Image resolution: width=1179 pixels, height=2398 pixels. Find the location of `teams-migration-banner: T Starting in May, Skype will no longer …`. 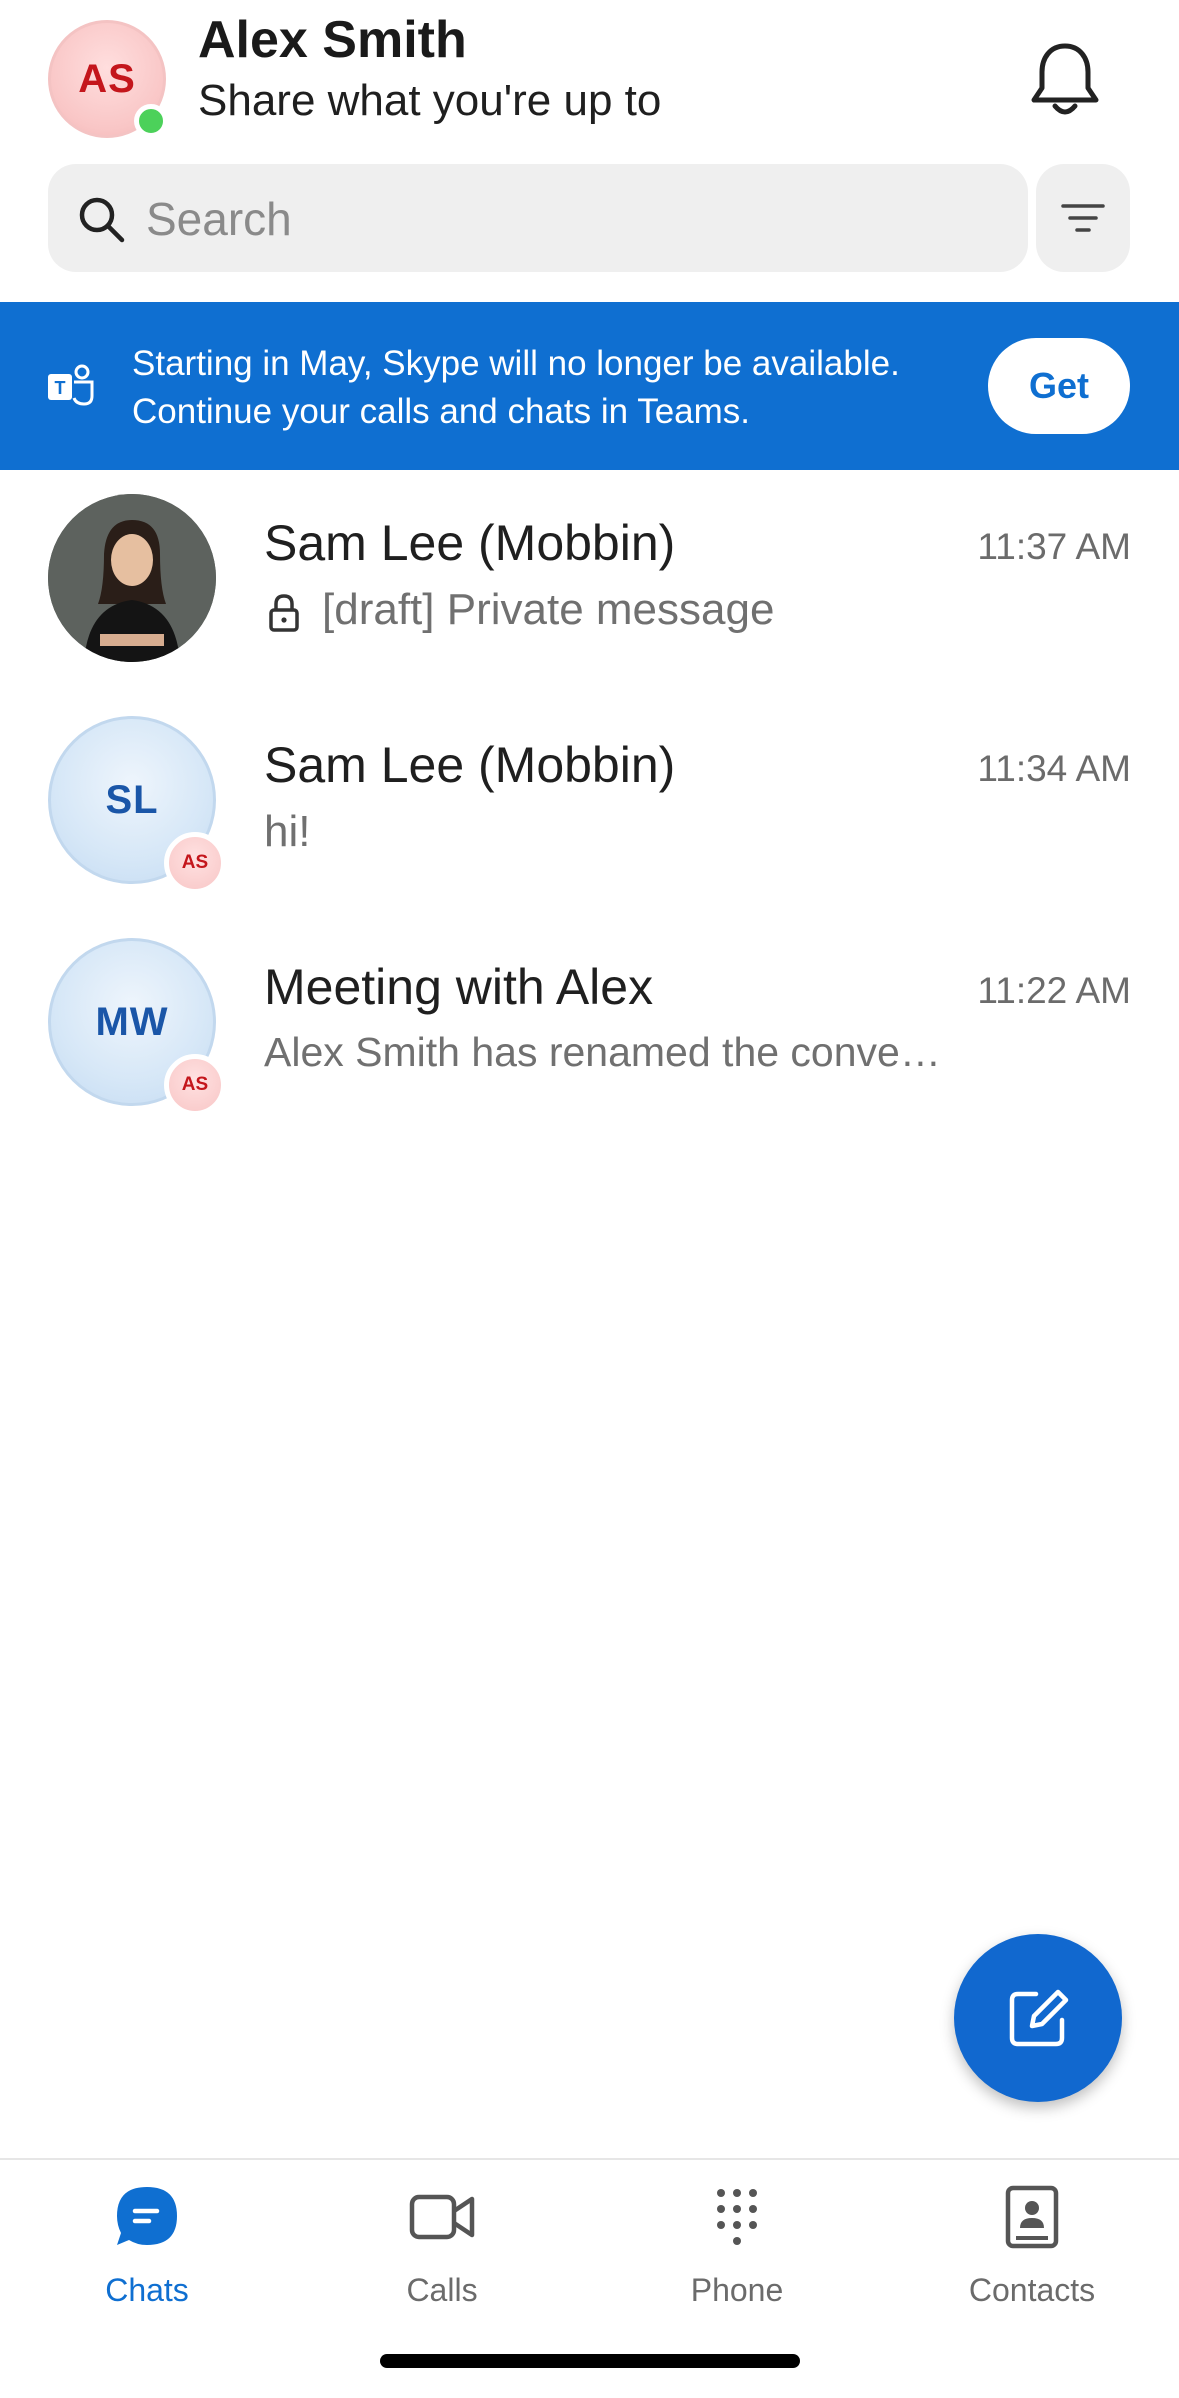

teams-migration-banner: T Starting in May, Skype will no longer … is located at coordinates (589, 386).